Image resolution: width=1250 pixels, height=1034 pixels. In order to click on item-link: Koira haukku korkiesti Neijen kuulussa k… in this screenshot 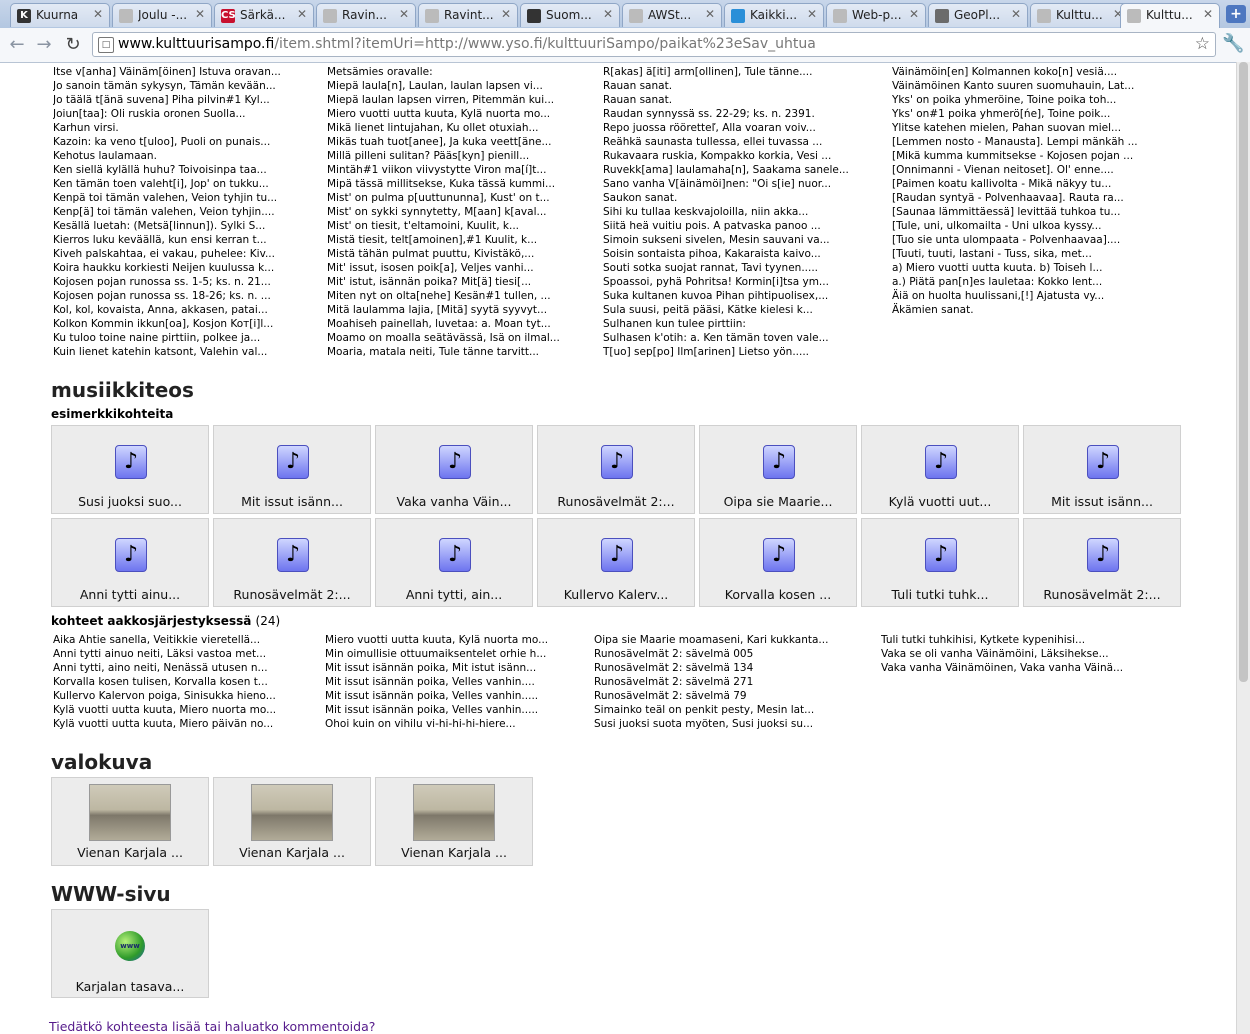, I will do `click(183, 268)`.